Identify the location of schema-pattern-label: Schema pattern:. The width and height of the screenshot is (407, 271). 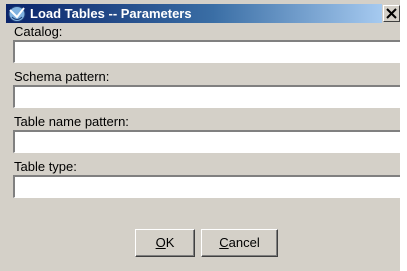
(62, 76).